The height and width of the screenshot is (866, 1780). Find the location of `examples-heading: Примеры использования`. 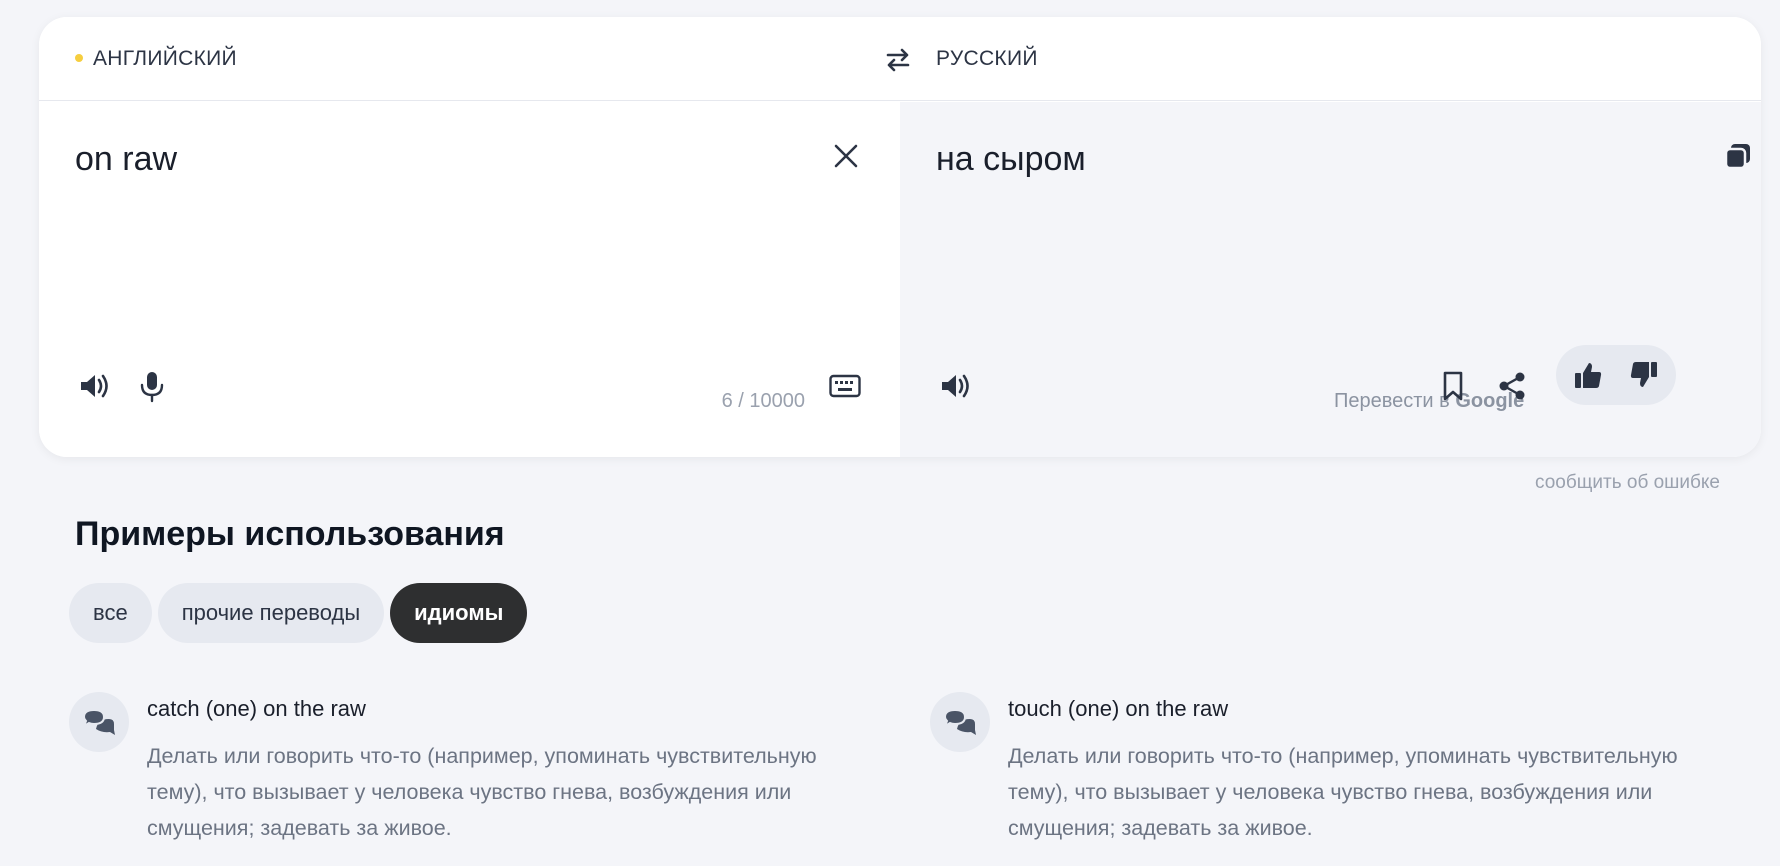

examples-heading: Примеры использования is located at coordinates (290, 534).